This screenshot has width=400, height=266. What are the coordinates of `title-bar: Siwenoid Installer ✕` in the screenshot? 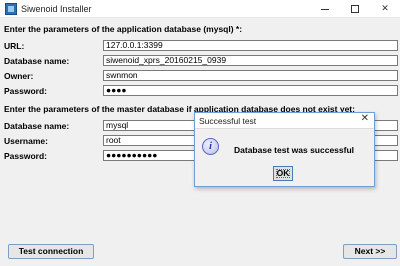 It's located at (200, 9).